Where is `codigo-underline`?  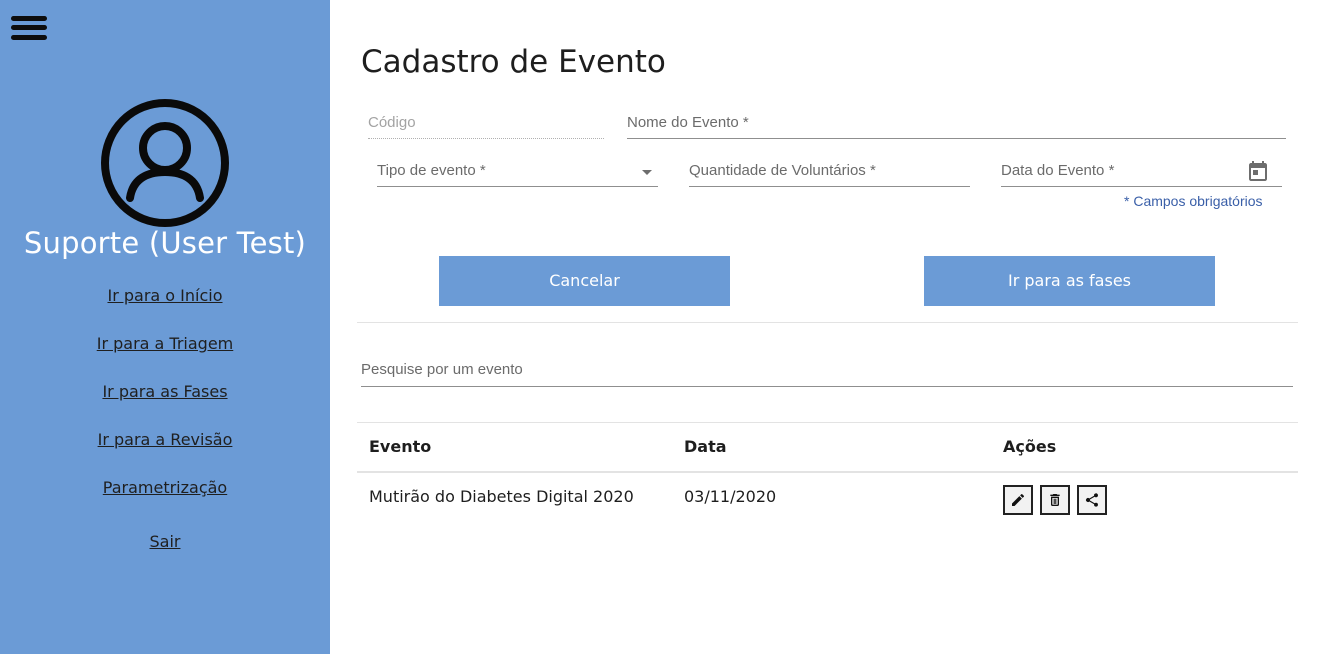
codigo-underline is located at coordinates (486, 138).